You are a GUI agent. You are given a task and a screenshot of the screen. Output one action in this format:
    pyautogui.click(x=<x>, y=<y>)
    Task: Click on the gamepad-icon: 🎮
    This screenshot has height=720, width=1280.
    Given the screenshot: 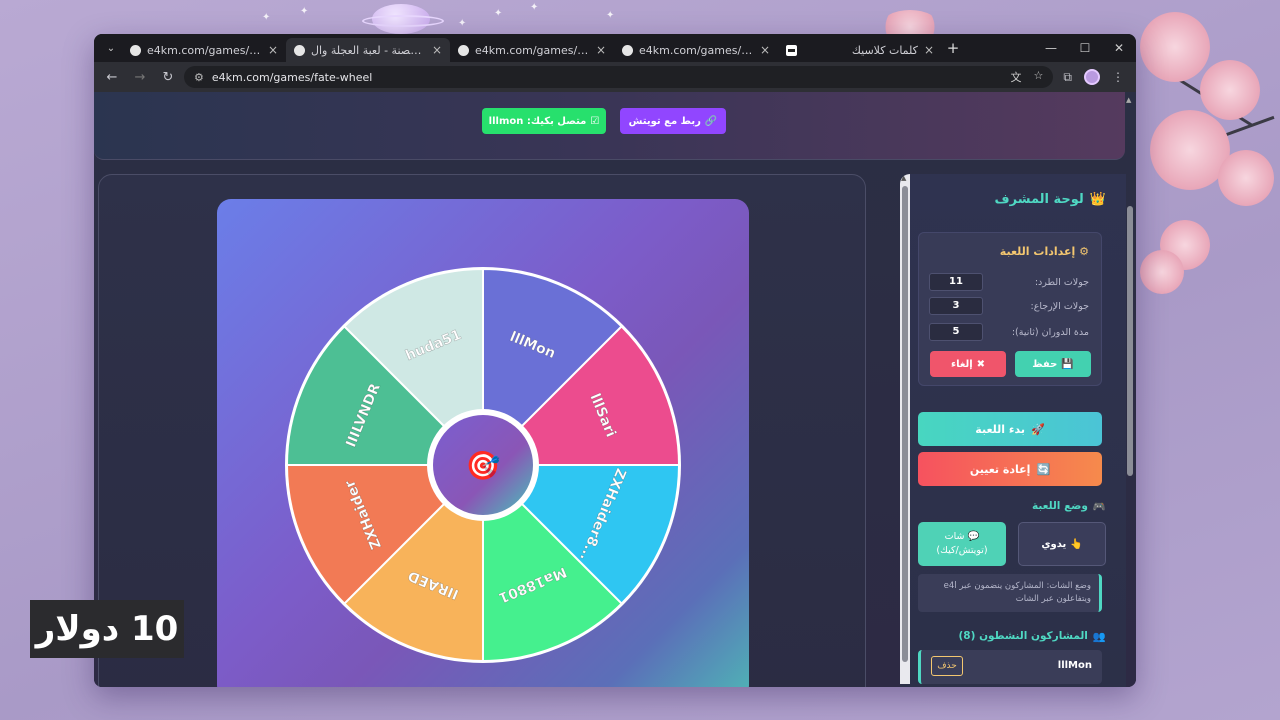 What is the action you would take?
    pyautogui.click(x=1099, y=507)
    